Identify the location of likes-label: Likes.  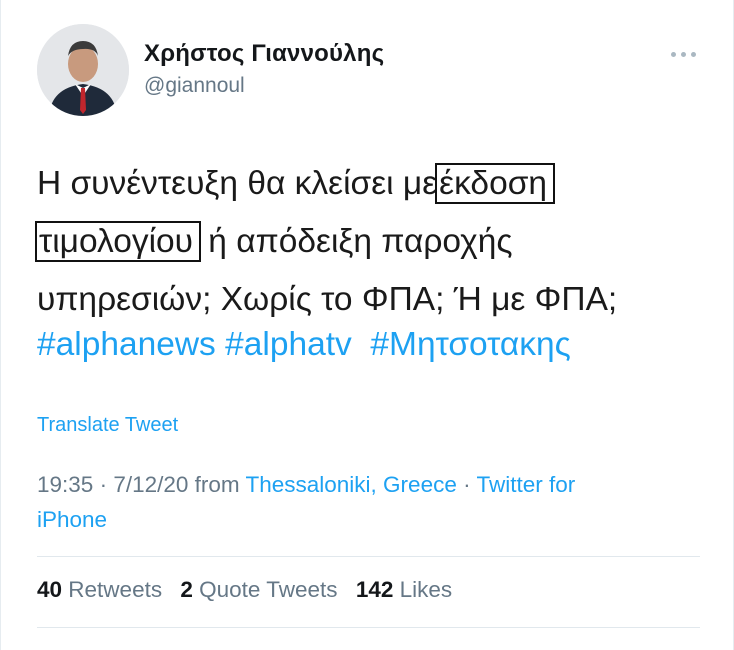
(426, 589).